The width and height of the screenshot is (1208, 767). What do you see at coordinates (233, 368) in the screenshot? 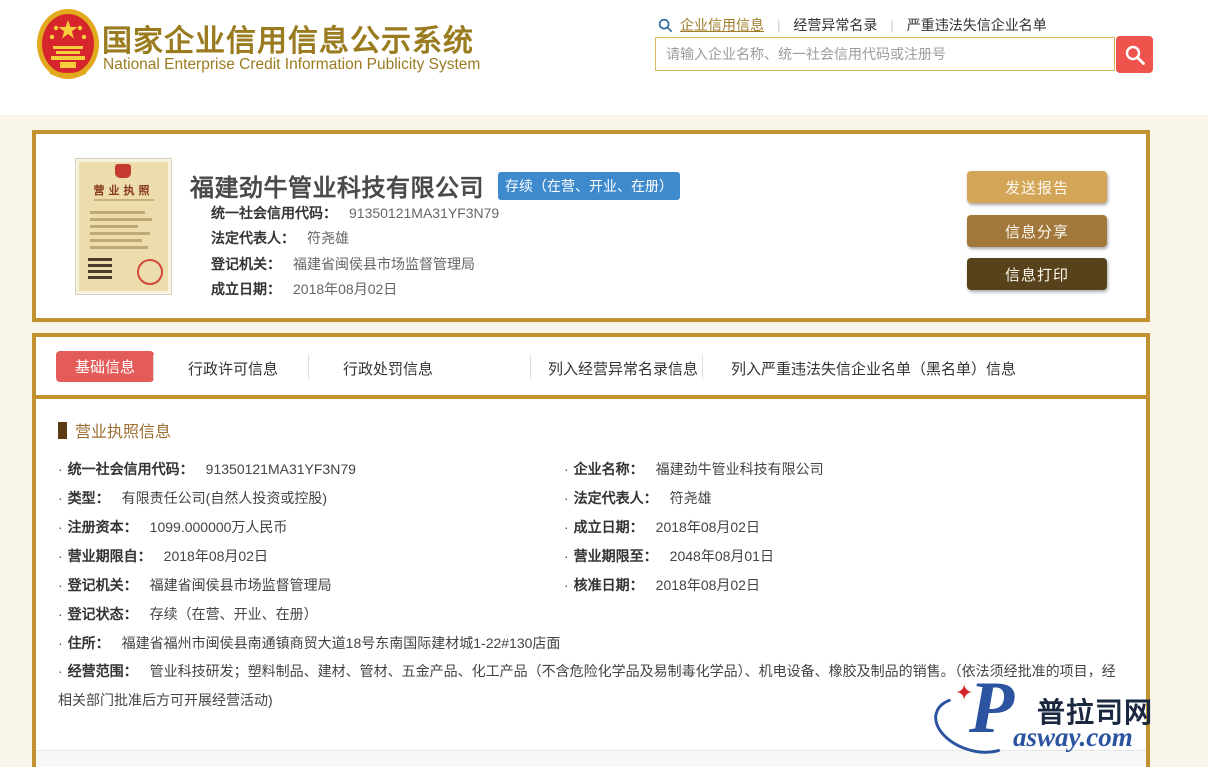
I see `tab-admin-license-info: 行政许可信息` at bounding box center [233, 368].